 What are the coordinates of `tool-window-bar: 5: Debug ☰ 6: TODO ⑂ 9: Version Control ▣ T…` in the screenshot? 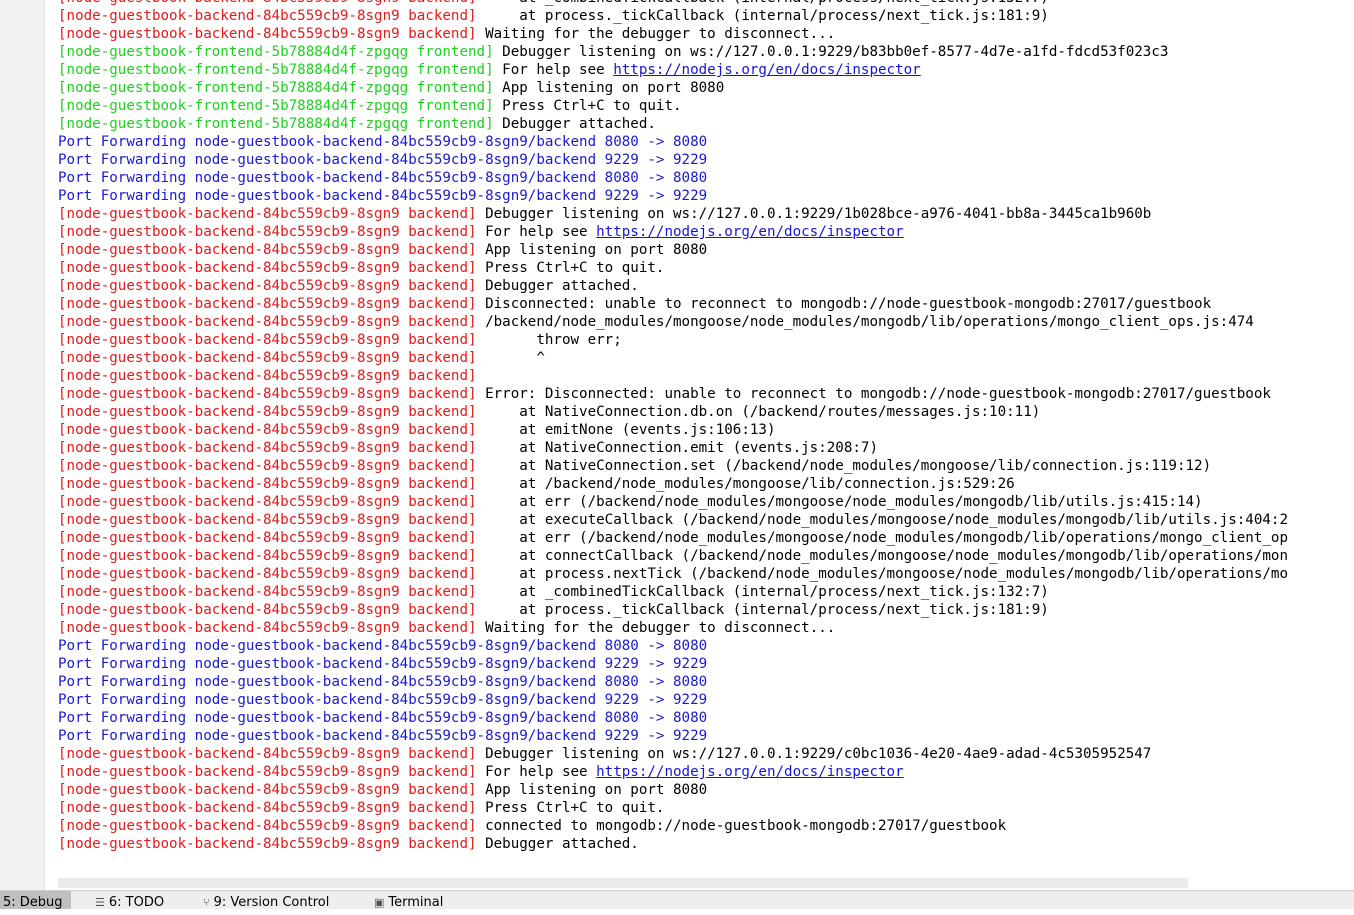 It's located at (677, 900).